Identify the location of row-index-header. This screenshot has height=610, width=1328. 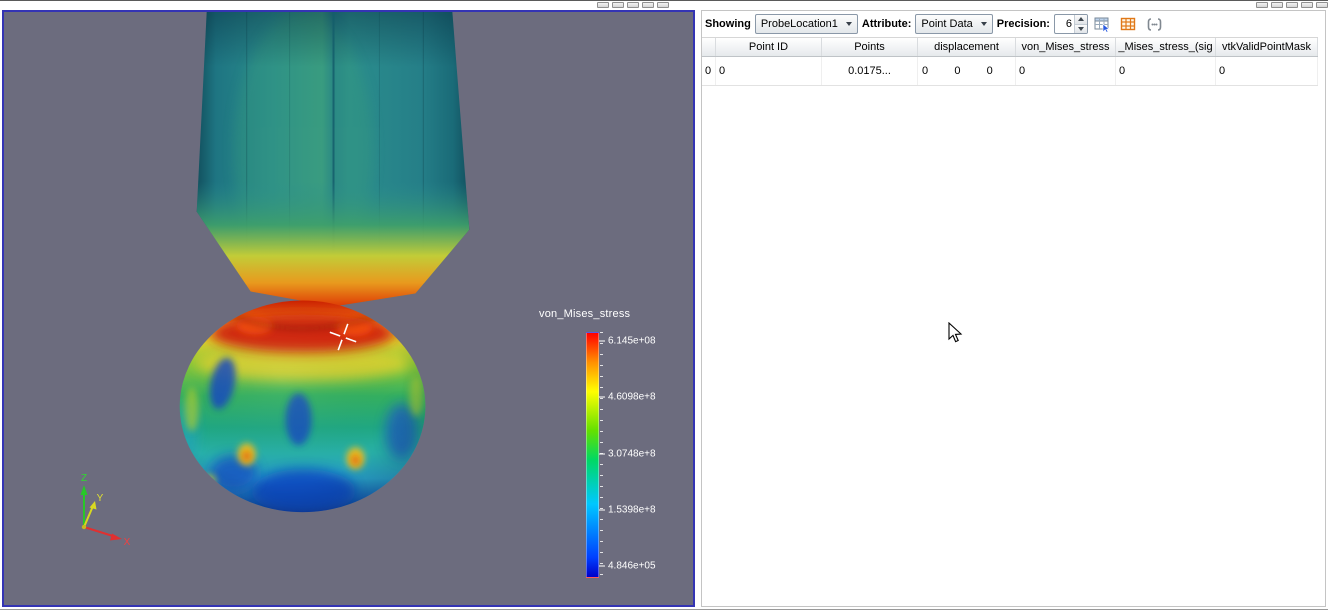
(709, 47).